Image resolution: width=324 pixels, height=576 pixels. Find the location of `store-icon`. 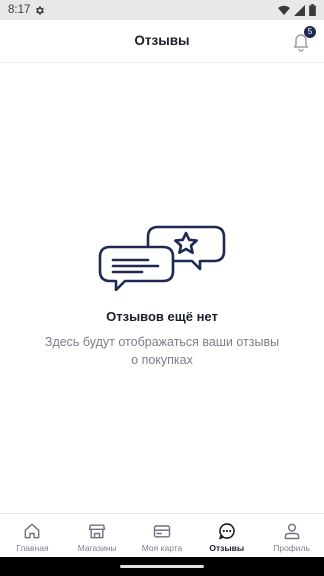

store-icon is located at coordinates (97, 531).